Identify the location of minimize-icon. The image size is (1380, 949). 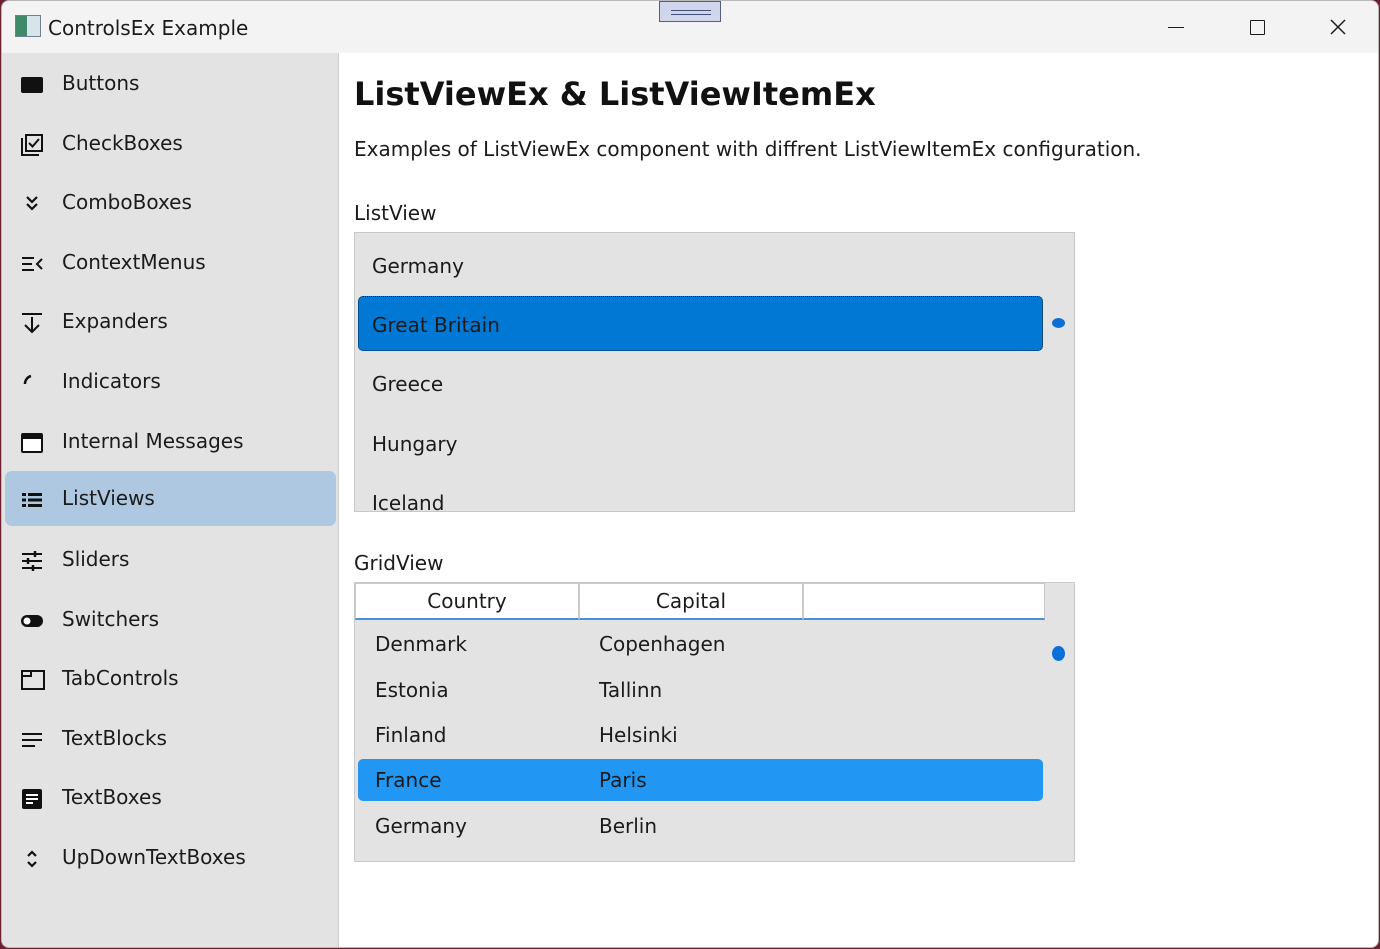
(1176, 27).